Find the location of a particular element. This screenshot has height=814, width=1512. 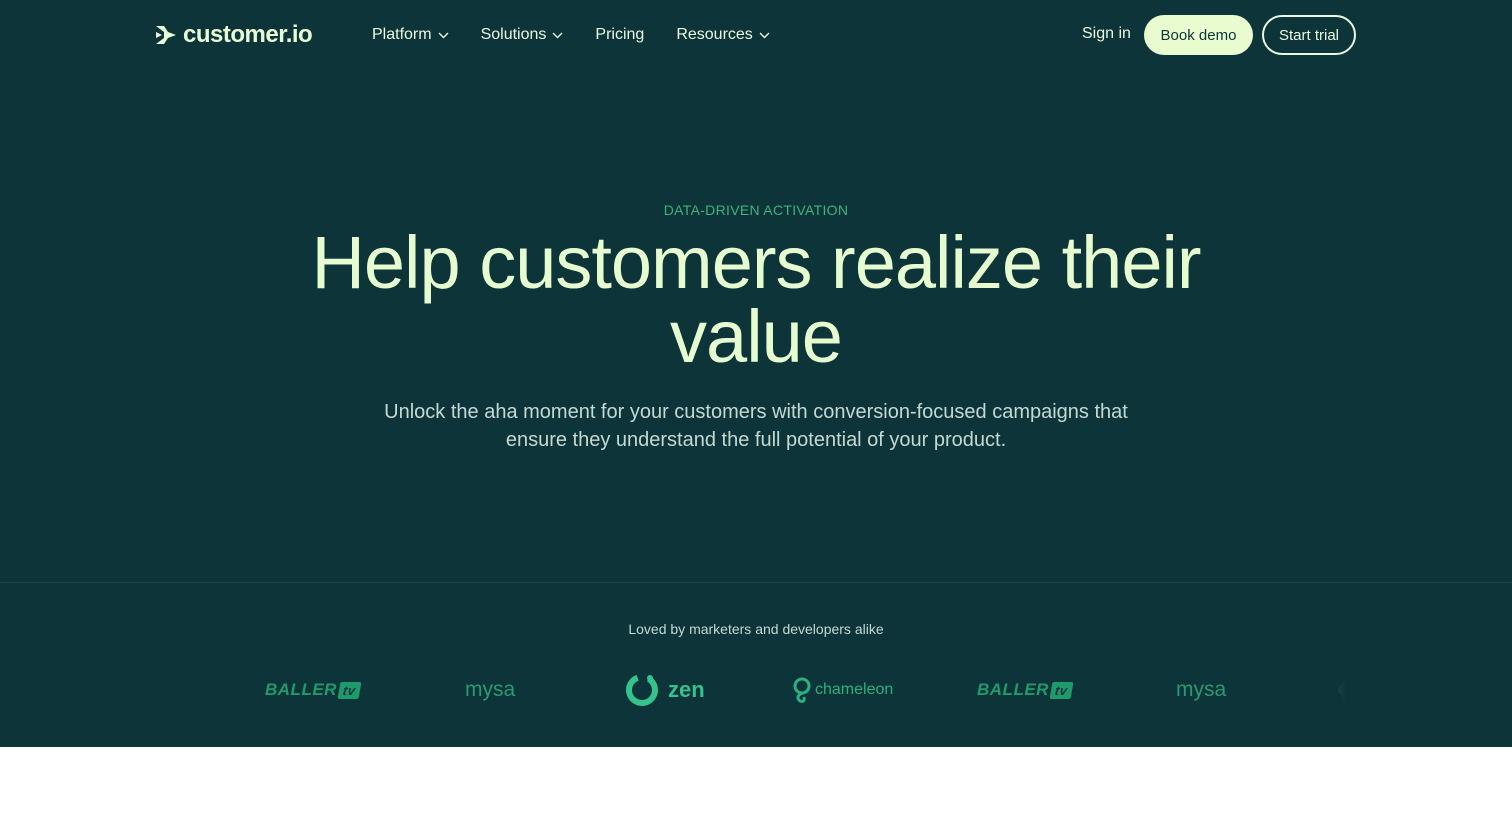

logo-mysa-2: mysa is located at coordinates (1201, 690).